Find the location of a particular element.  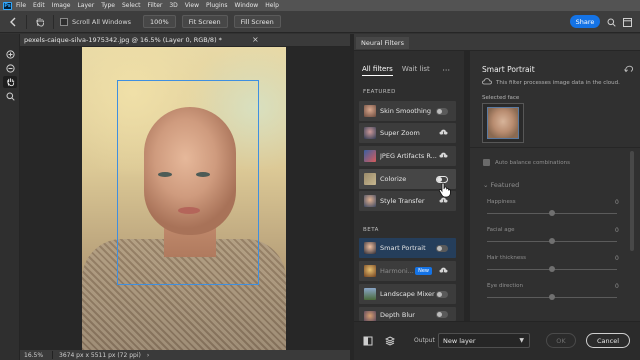

workspace-icon is located at coordinates (627, 22).